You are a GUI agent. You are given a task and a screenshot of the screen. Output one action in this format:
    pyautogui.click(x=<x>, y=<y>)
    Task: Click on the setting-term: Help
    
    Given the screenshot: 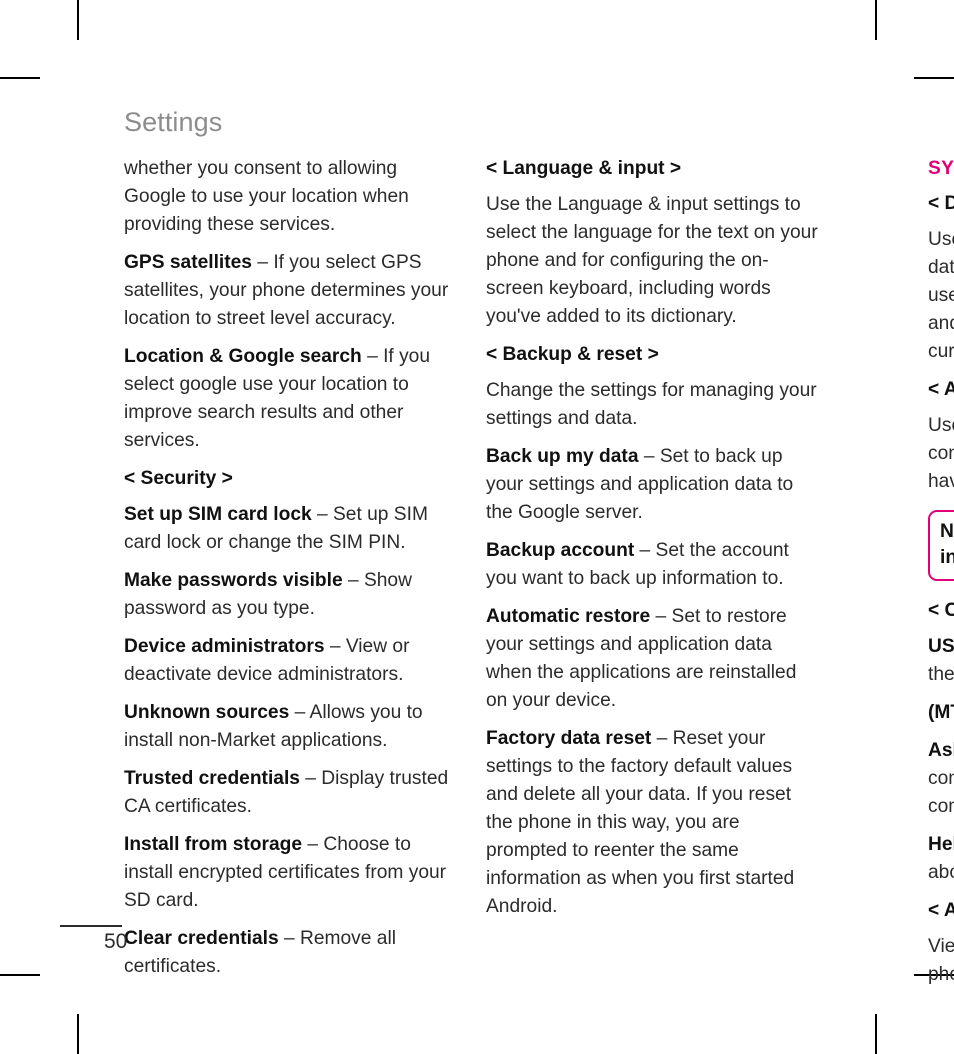 What is the action you would take?
    pyautogui.click(x=941, y=844)
    